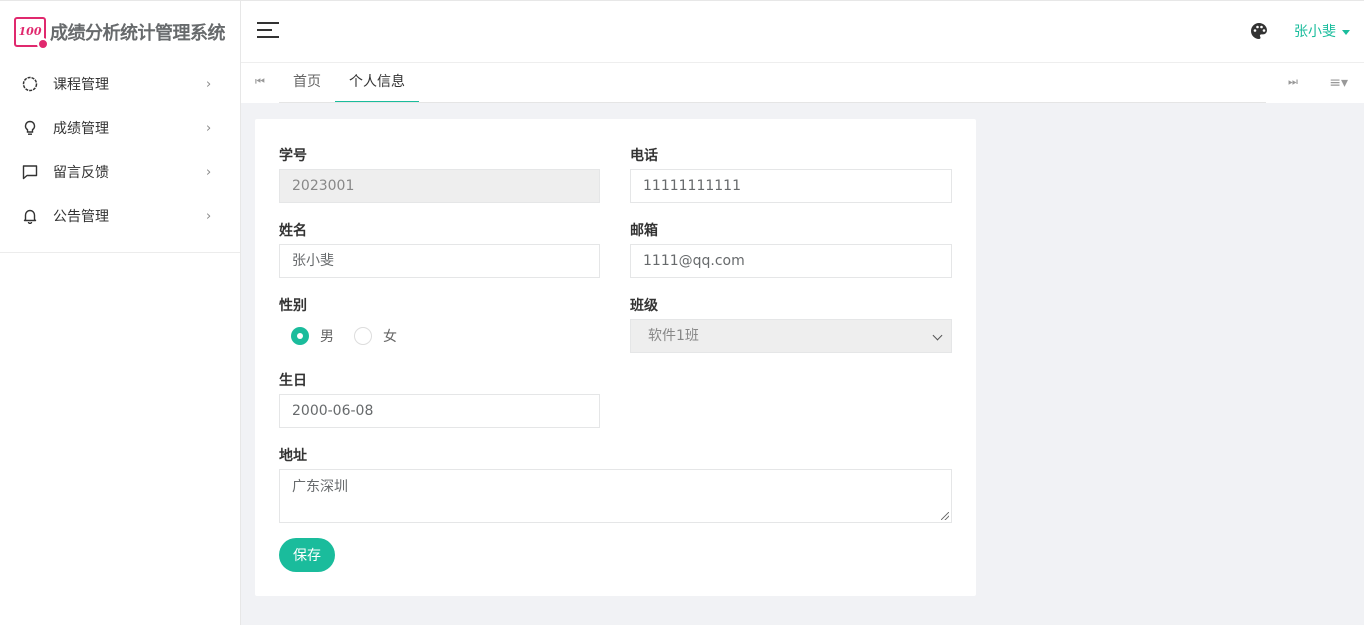  Describe the element at coordinates (363, 336) in the screenshot. I see `gender-female-radio` at that location.